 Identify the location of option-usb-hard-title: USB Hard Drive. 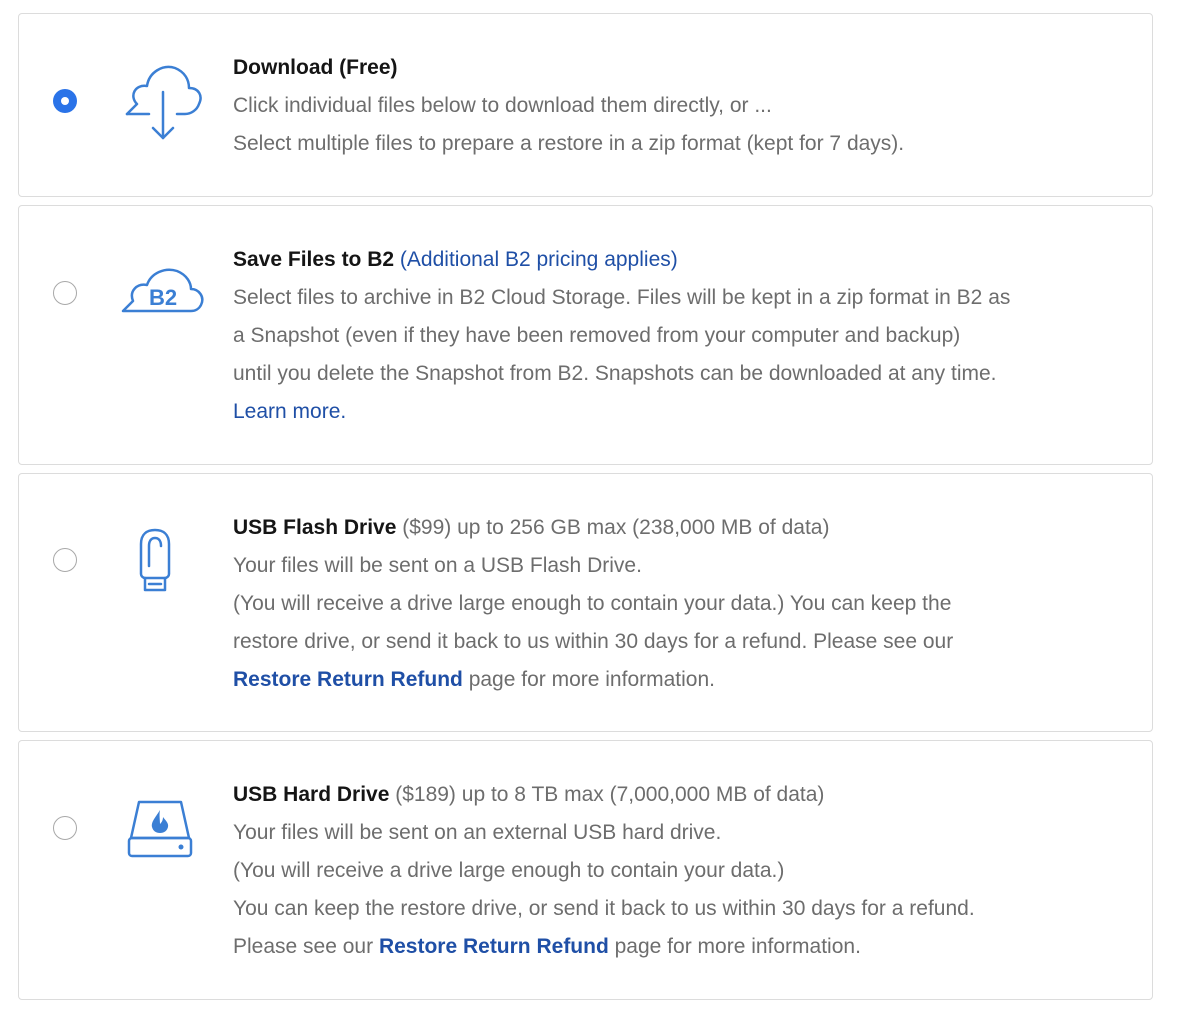
(311, 794).